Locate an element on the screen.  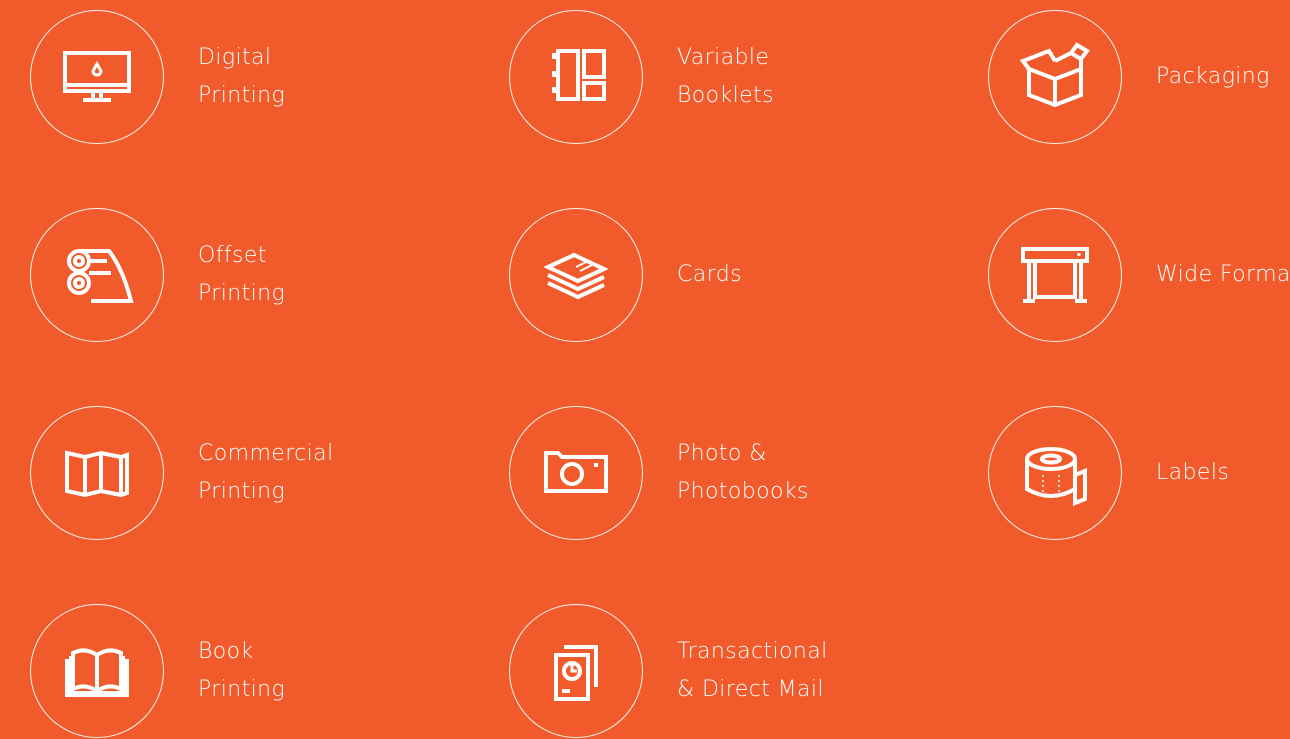
tile-label: Digital Printing is located at coordinates (241, 77).